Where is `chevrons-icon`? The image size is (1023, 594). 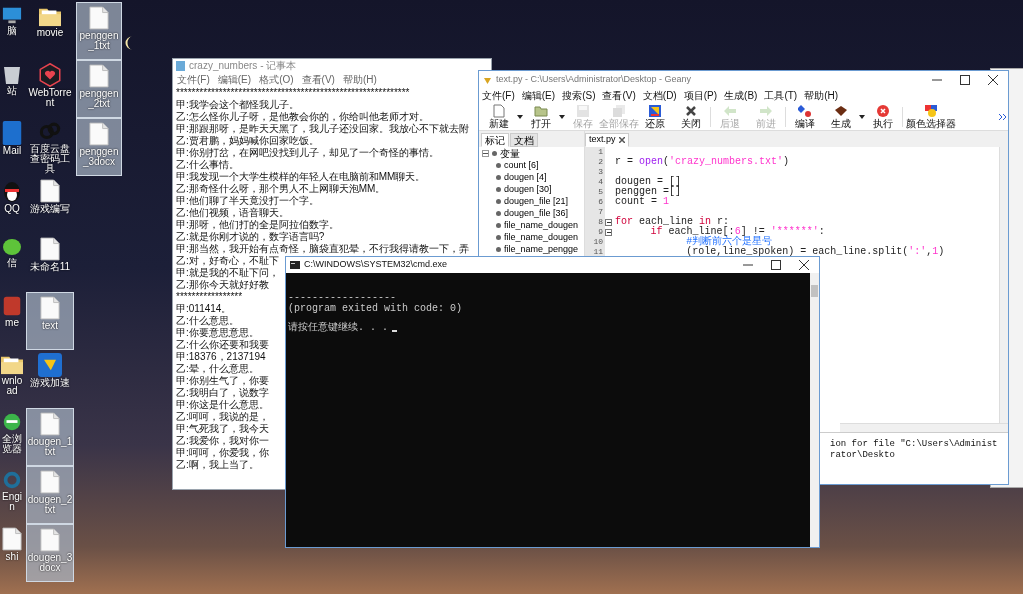 chevrons-icon is located at coordinates (1002, 116).